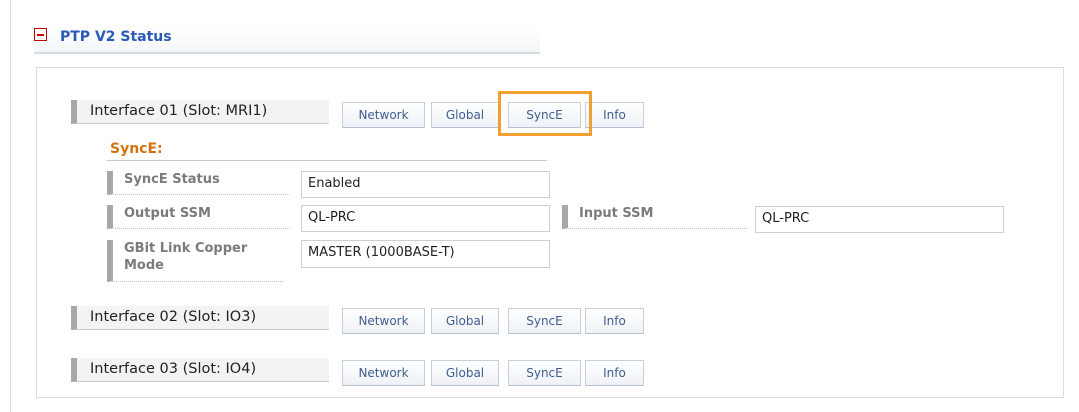  What do you see at coordinates (327, 160) in the screenshot?
I see `synce-divider` at bounding box center [327, 160].